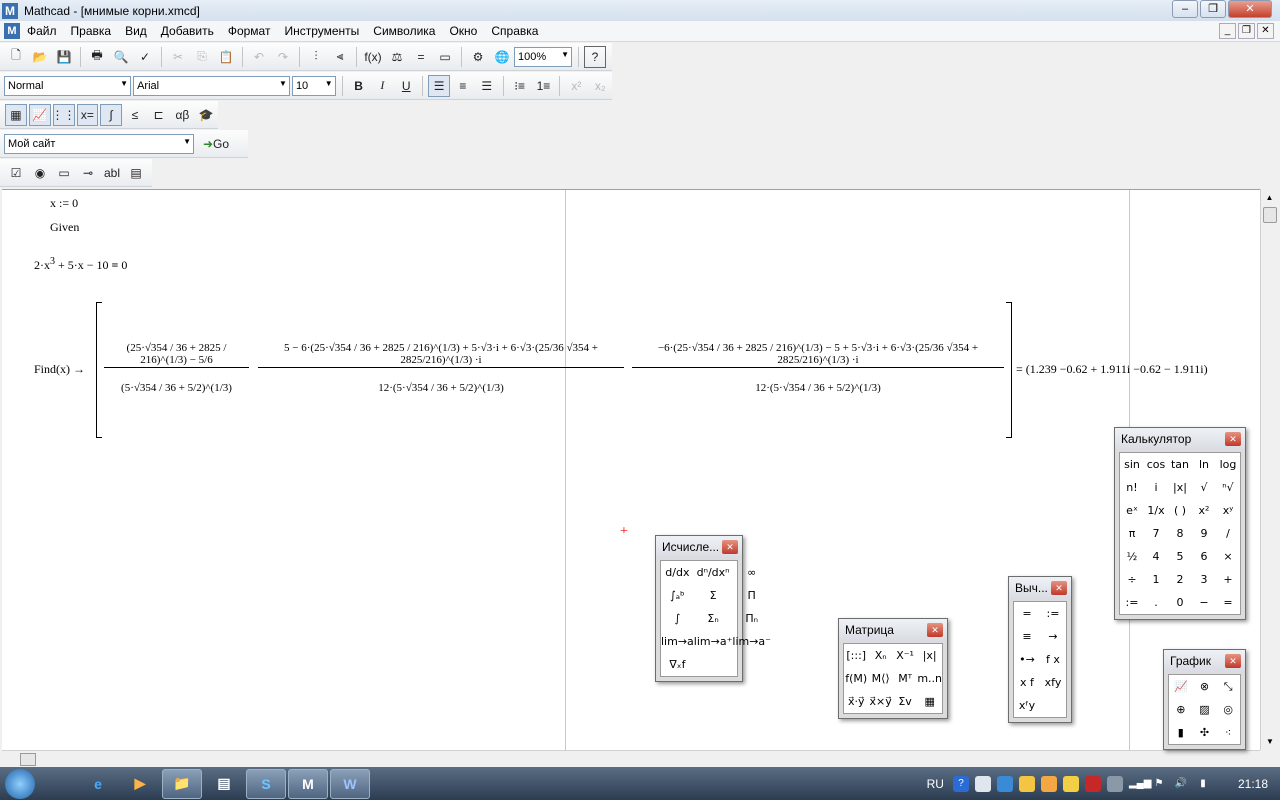 Image resolution: width=1280 pixels, height=800 pixels. What do you see at coordinates (1112, 369) in the screenshot?
I see `numeric-result: = (1.239 −0.62 + 1.911i −0.62 − 1.911i)` at bounding box center [1112, 369].